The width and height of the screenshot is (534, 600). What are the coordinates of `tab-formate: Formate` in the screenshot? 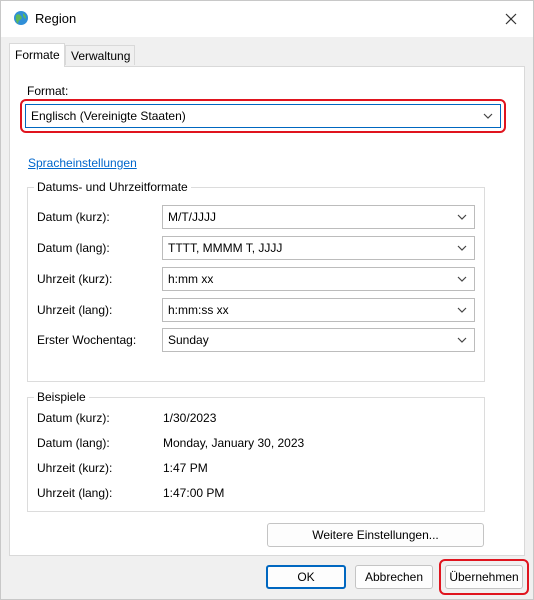 It's located at (37, 55).